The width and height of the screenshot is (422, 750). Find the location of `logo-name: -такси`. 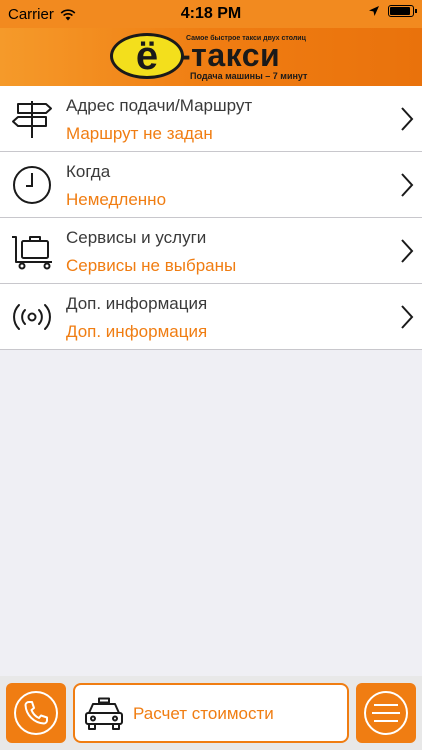

logo-name: -такси is located at coordinates (230, 55).